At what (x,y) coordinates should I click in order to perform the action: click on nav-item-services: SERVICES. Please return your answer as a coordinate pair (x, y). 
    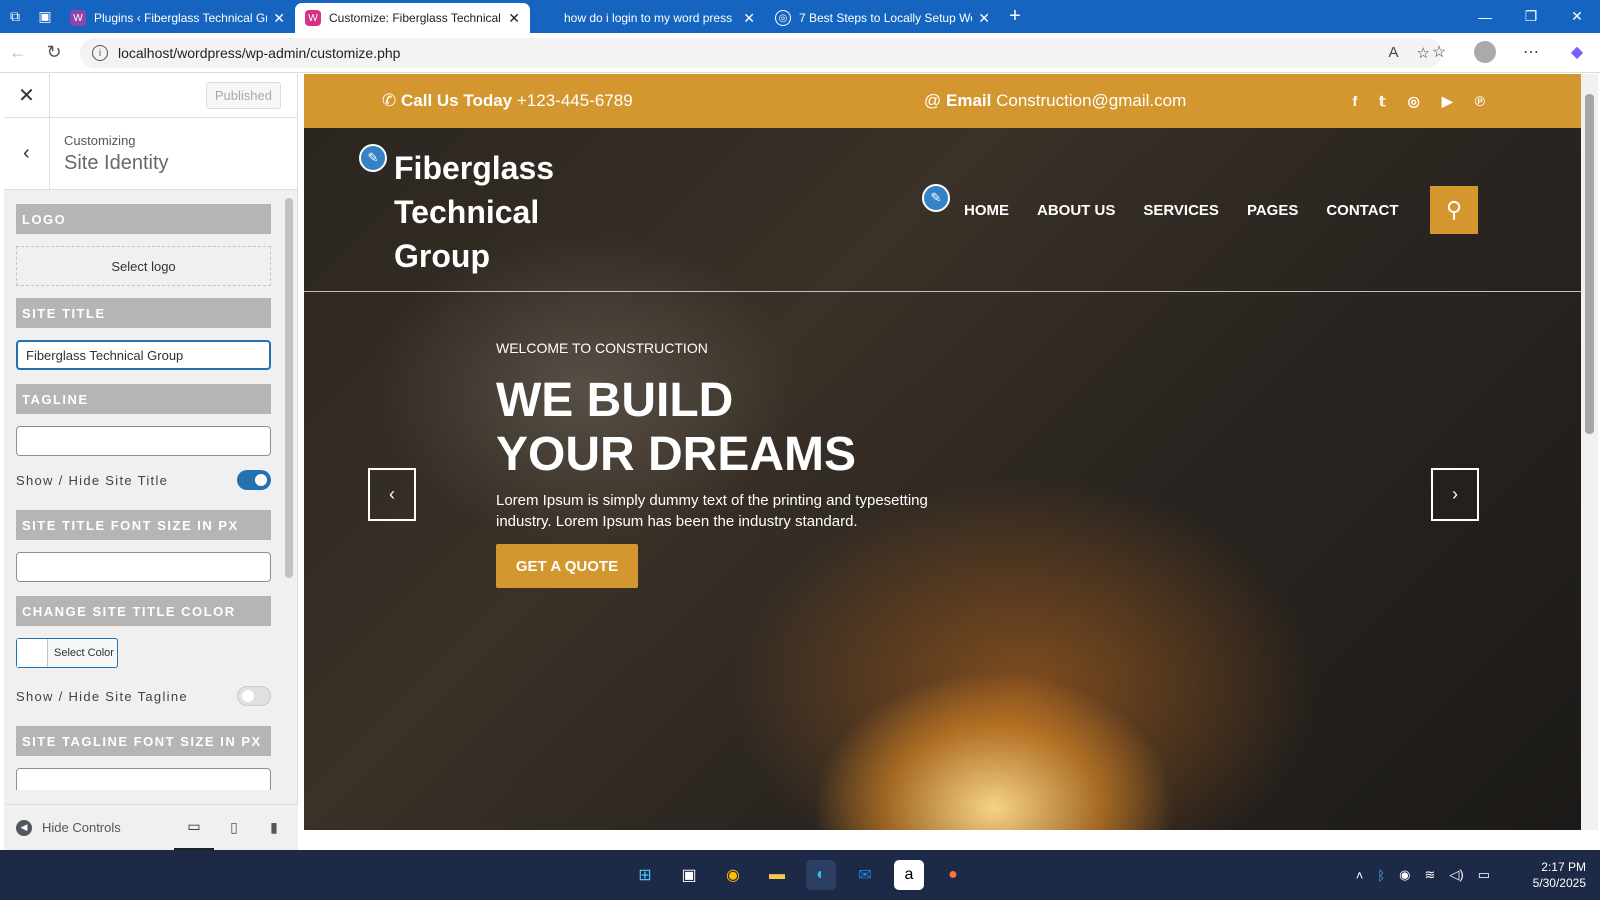
    Looking at the image, I should click on (1181, 210).